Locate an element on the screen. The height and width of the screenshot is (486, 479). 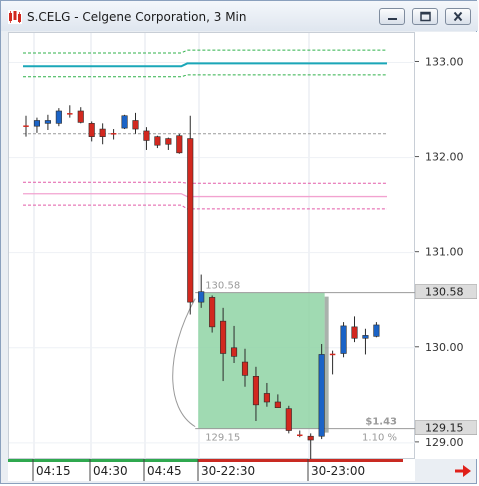
close-icon is located at coordinates (458, 16).